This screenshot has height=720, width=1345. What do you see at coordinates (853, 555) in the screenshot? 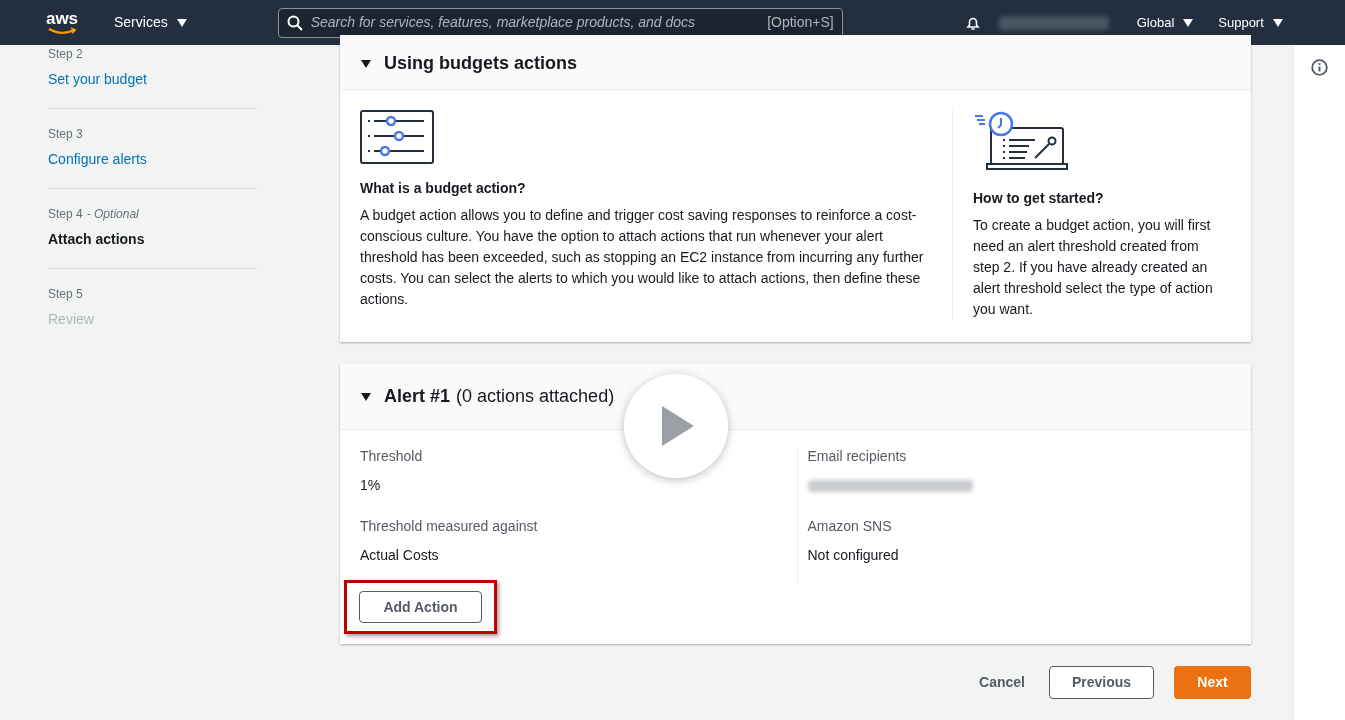
I see `field-value: Not configured` at bounding box center [853, 555].